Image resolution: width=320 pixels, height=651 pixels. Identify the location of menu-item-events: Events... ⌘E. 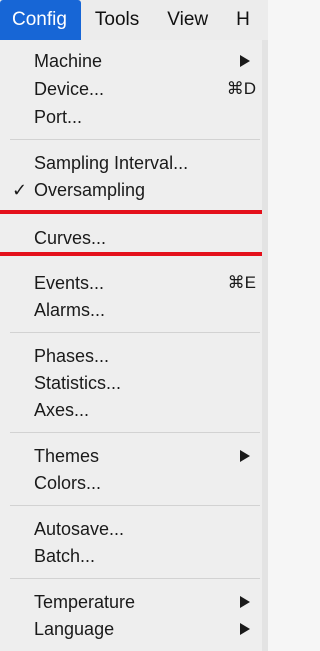
(134, 283).